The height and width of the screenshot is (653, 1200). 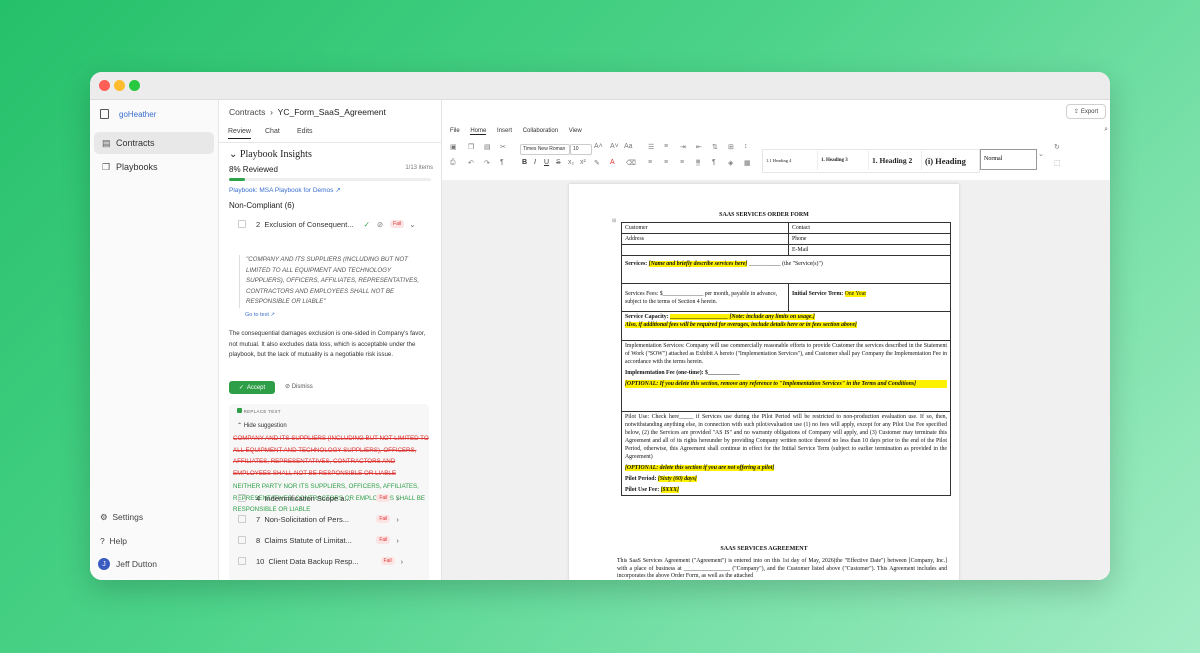 What do you see at coordinates (628, 146) in the screenshot?
I see `change-case-icon: Aa` at bounding box center [628, 146].